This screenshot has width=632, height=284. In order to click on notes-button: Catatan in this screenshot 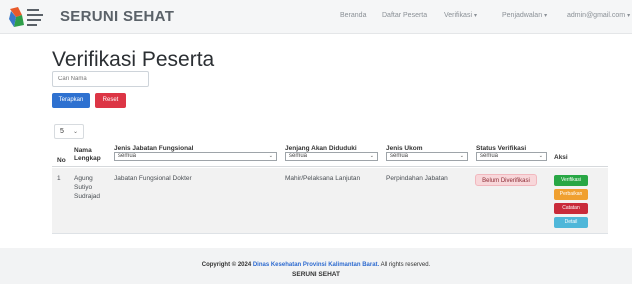, I will do `click(571, 208)`.